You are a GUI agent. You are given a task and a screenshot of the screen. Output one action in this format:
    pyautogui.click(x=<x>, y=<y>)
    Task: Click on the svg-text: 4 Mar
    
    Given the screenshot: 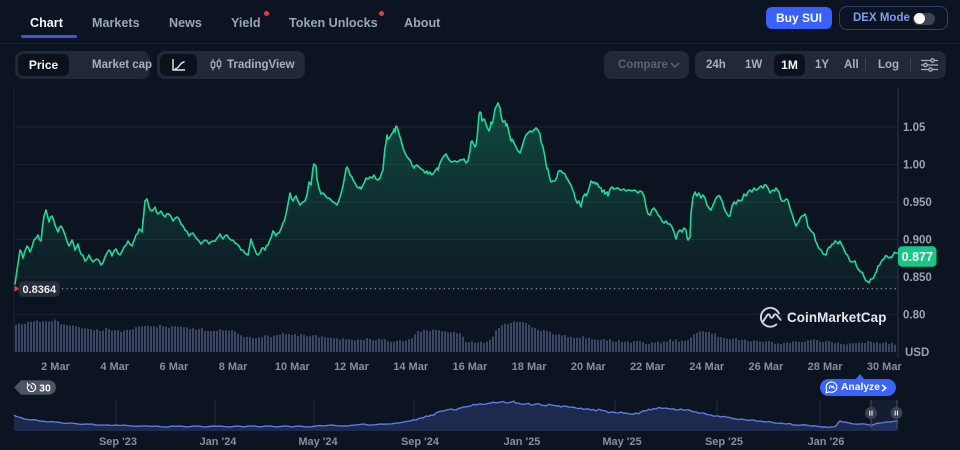 What is the action you would take?
    pyautogui.click(x=114, y=367)
    